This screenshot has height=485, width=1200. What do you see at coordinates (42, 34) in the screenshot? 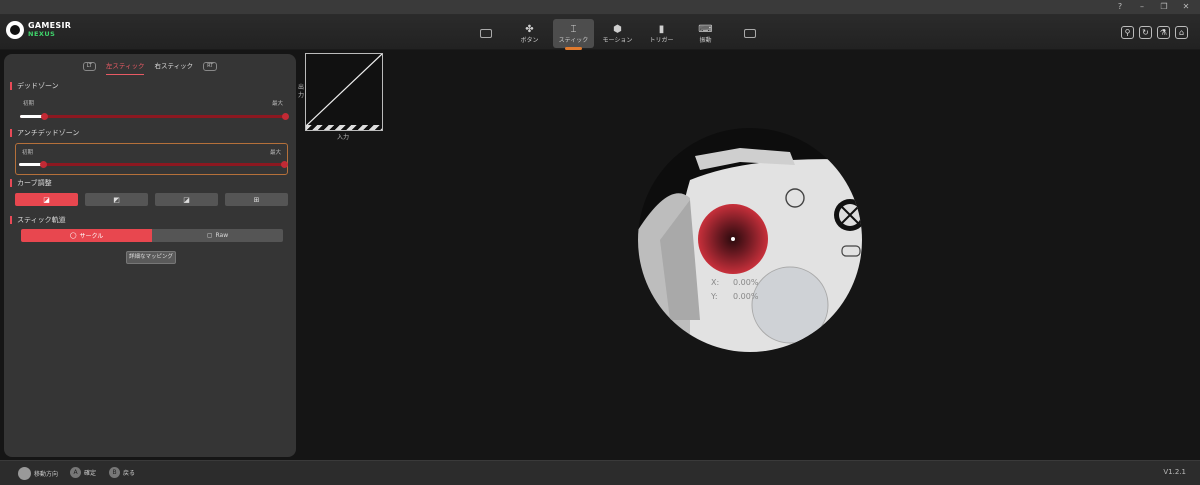
I see `brand-sub: NEXUS` at bounding box center [42, 34].